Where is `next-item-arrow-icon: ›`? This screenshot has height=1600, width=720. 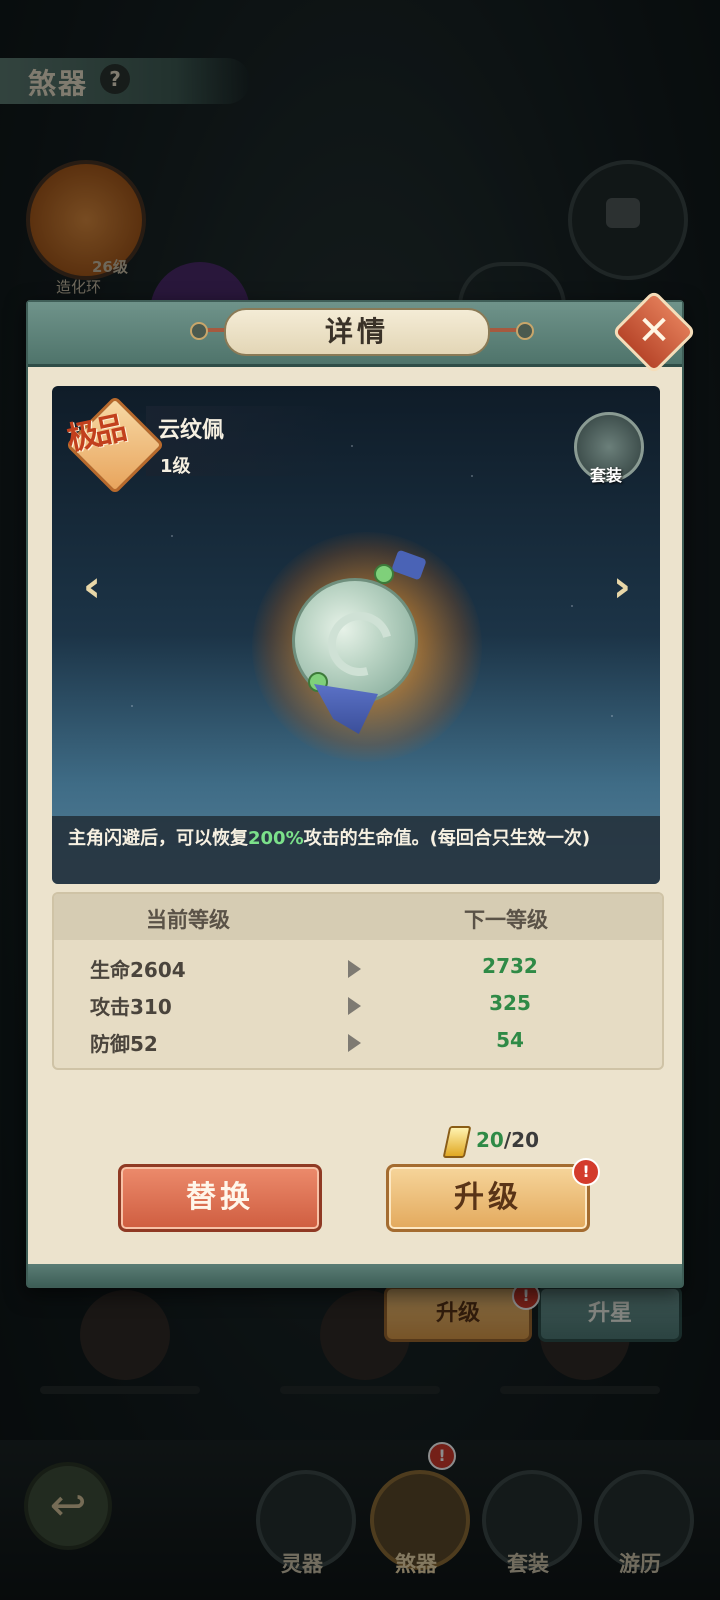
next-item-arrow-icon: › is located at coordinates (622, 587).